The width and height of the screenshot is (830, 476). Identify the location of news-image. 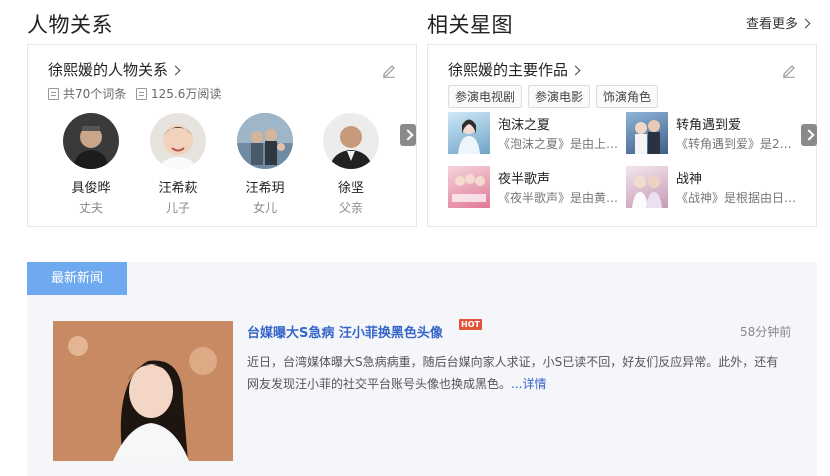
(143, 391).